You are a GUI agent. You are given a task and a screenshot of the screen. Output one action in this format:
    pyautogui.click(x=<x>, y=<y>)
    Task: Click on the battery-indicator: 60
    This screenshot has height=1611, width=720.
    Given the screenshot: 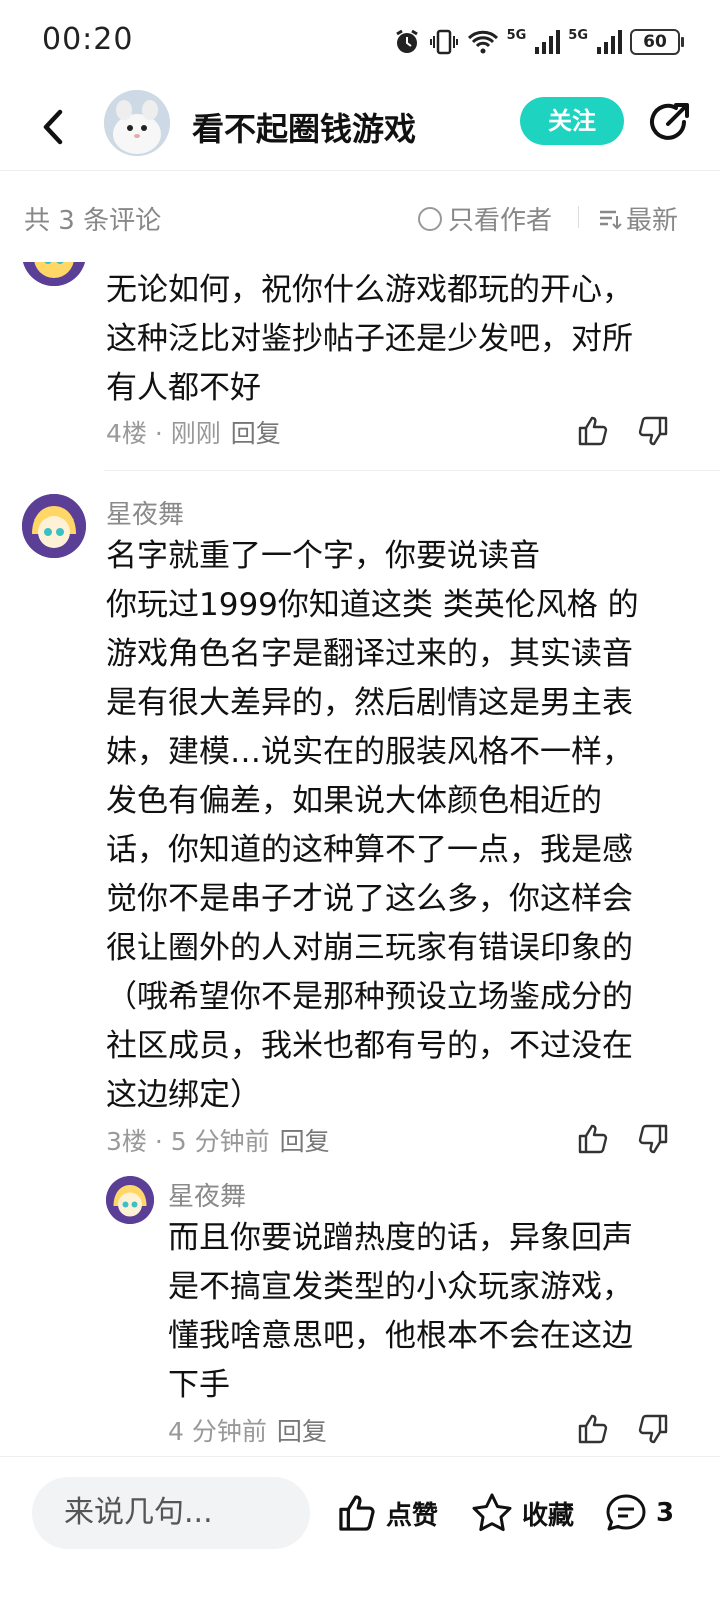 What is the action you would take?
    pyautogui.click(x=657, y=42)
    